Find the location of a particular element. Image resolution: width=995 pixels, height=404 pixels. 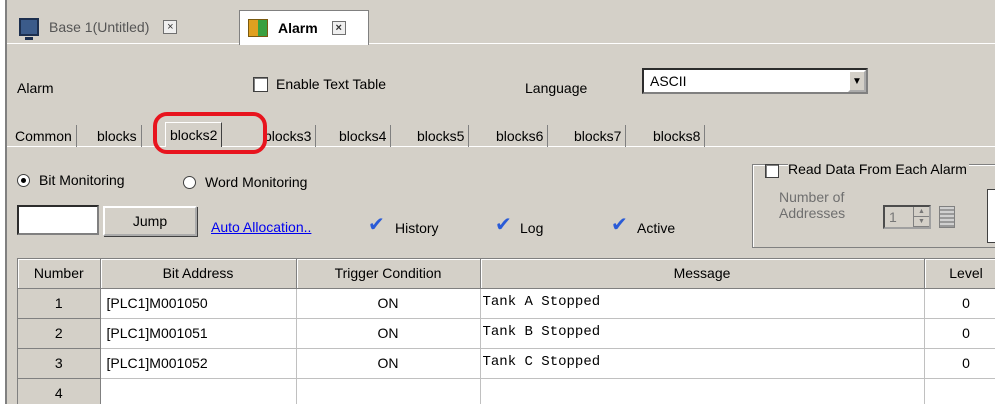

table-row: 1 [PLC1]M001050 ON Tank A Stopped 0 is located at coordinates (506, 303).